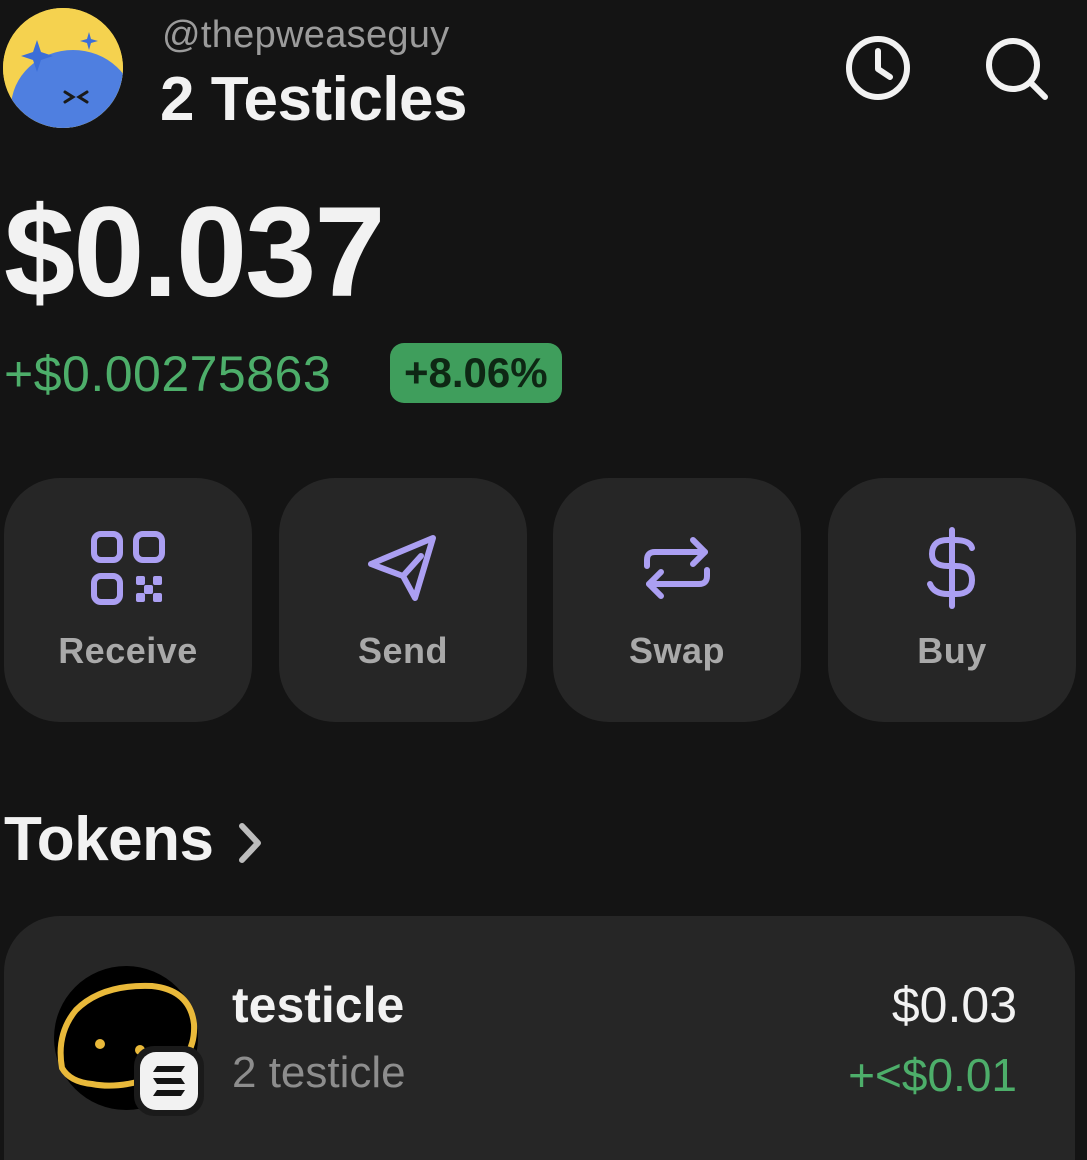 The width and height of the screenshot is (1087, 1160). I want to click on swap-icon, so click(677, 568).